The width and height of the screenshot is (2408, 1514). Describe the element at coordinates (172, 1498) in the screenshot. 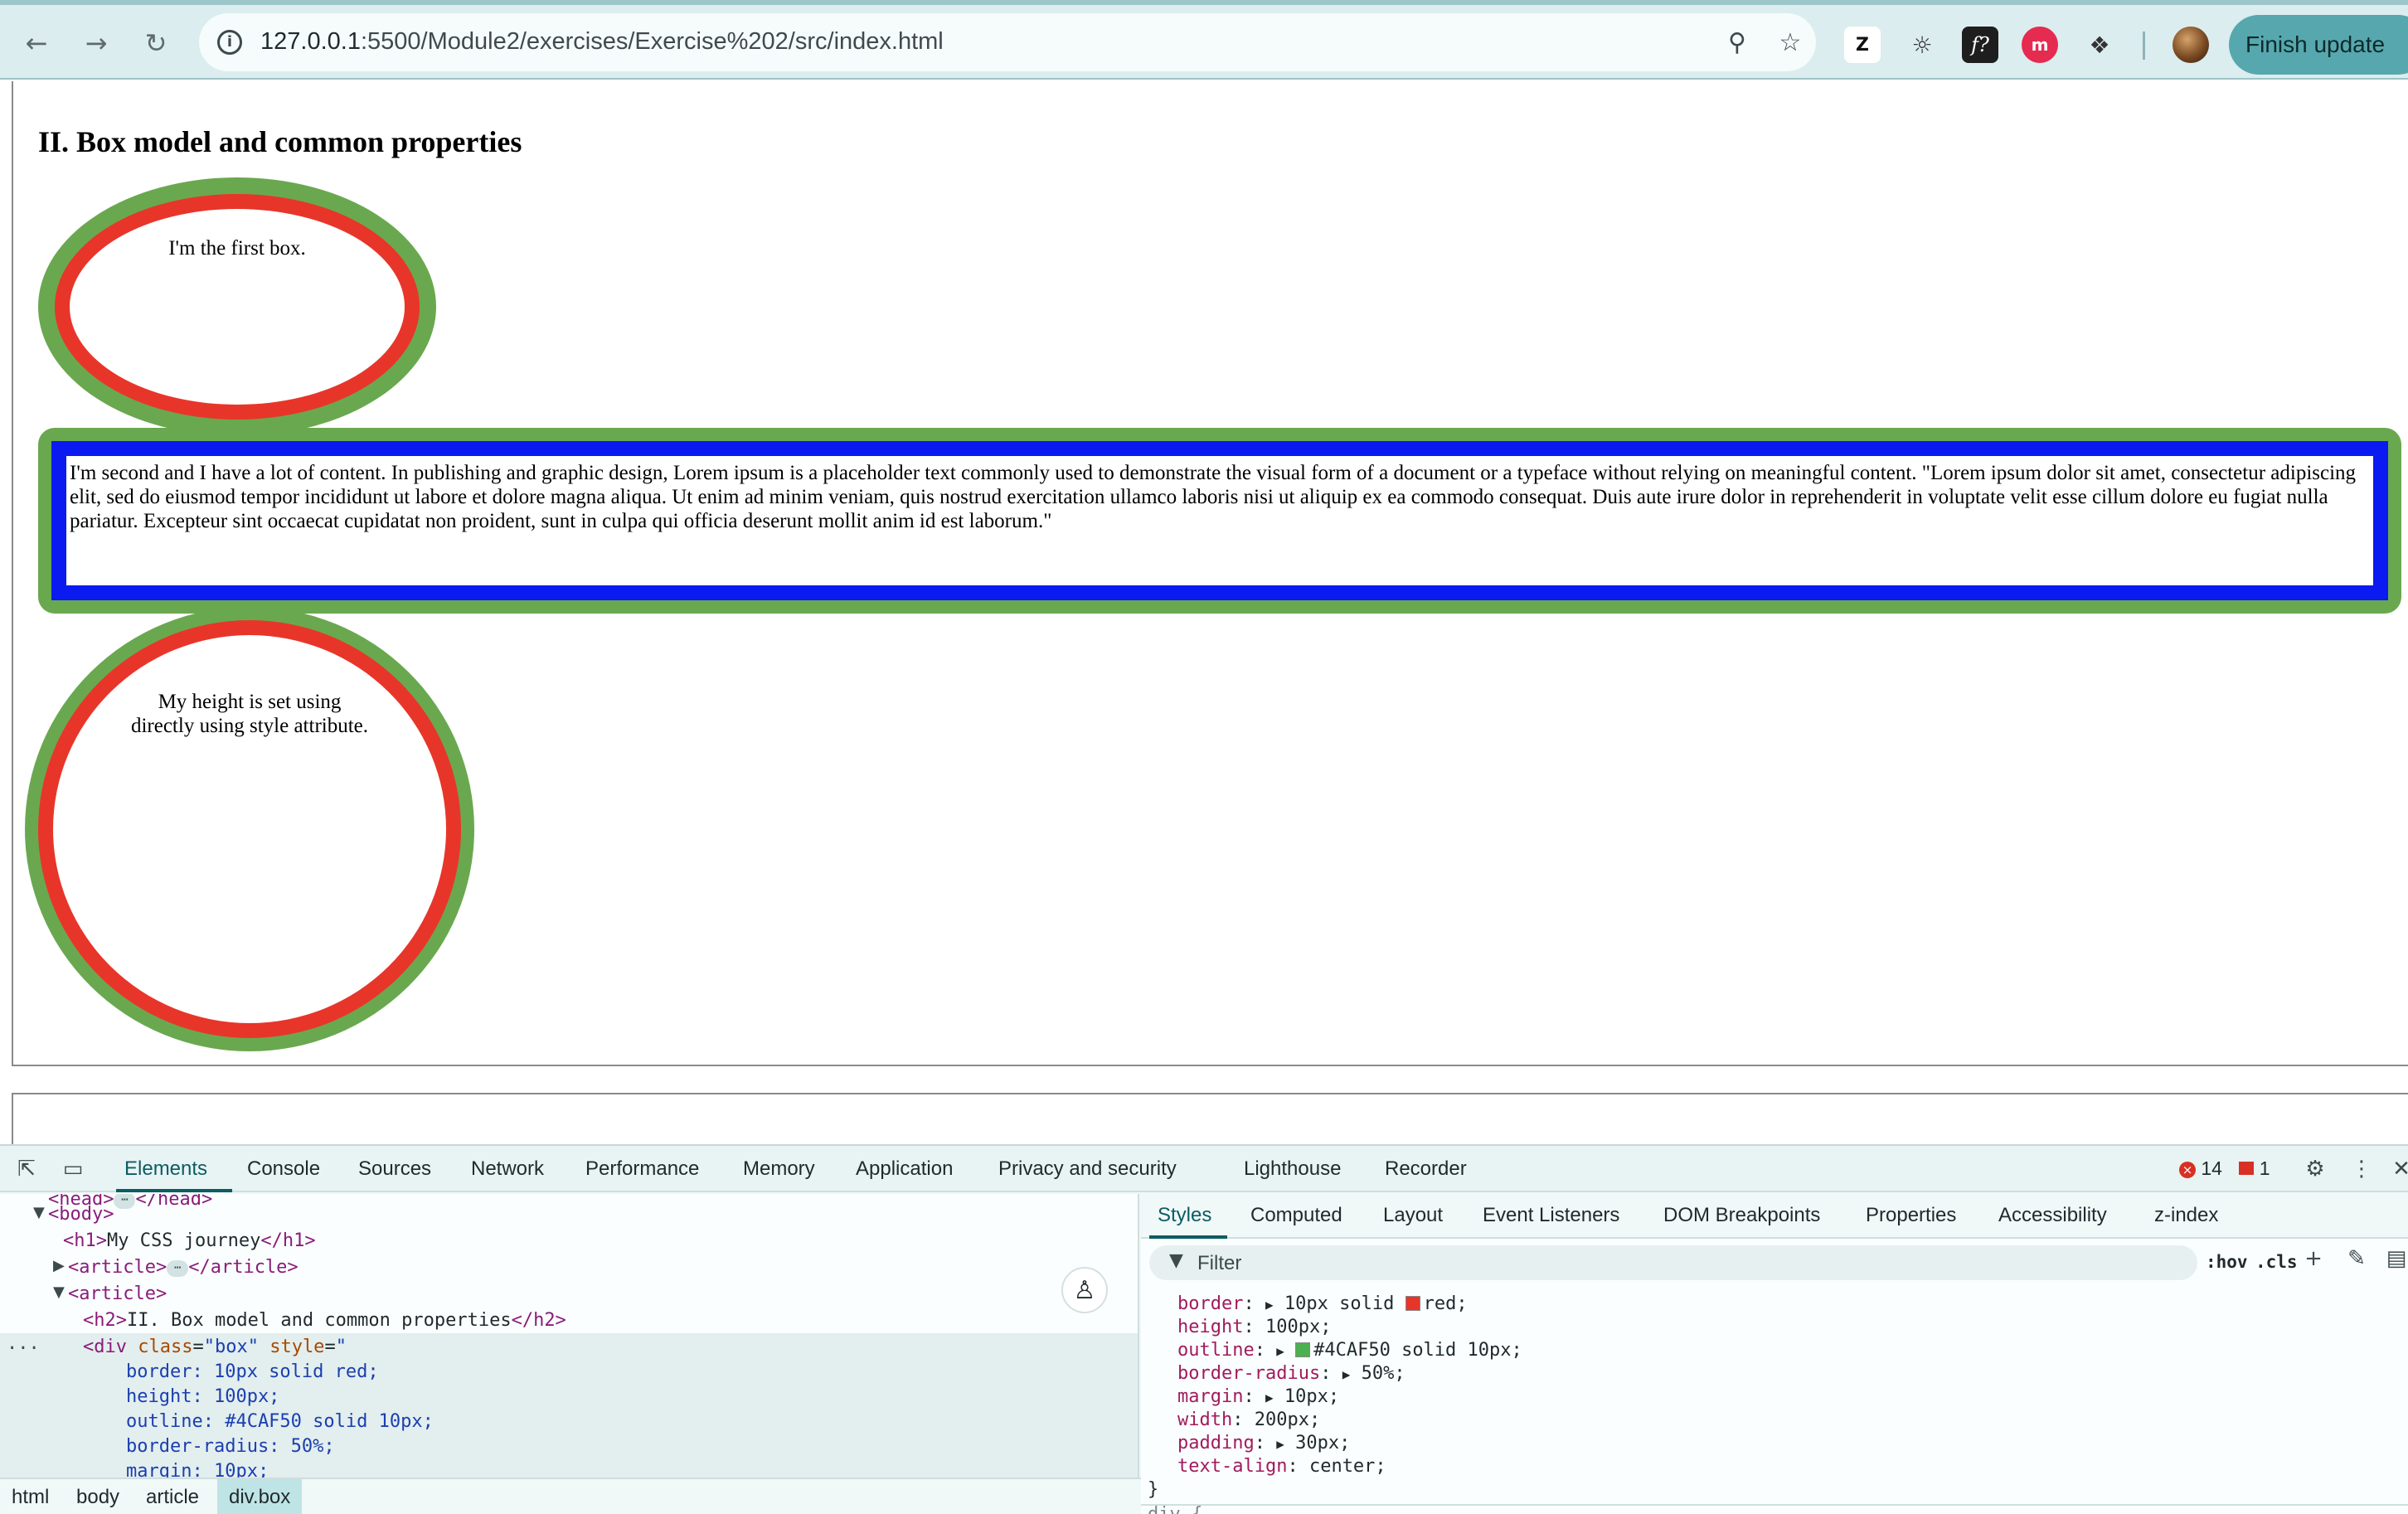

I see `breadcrumb-article: article` at that location.